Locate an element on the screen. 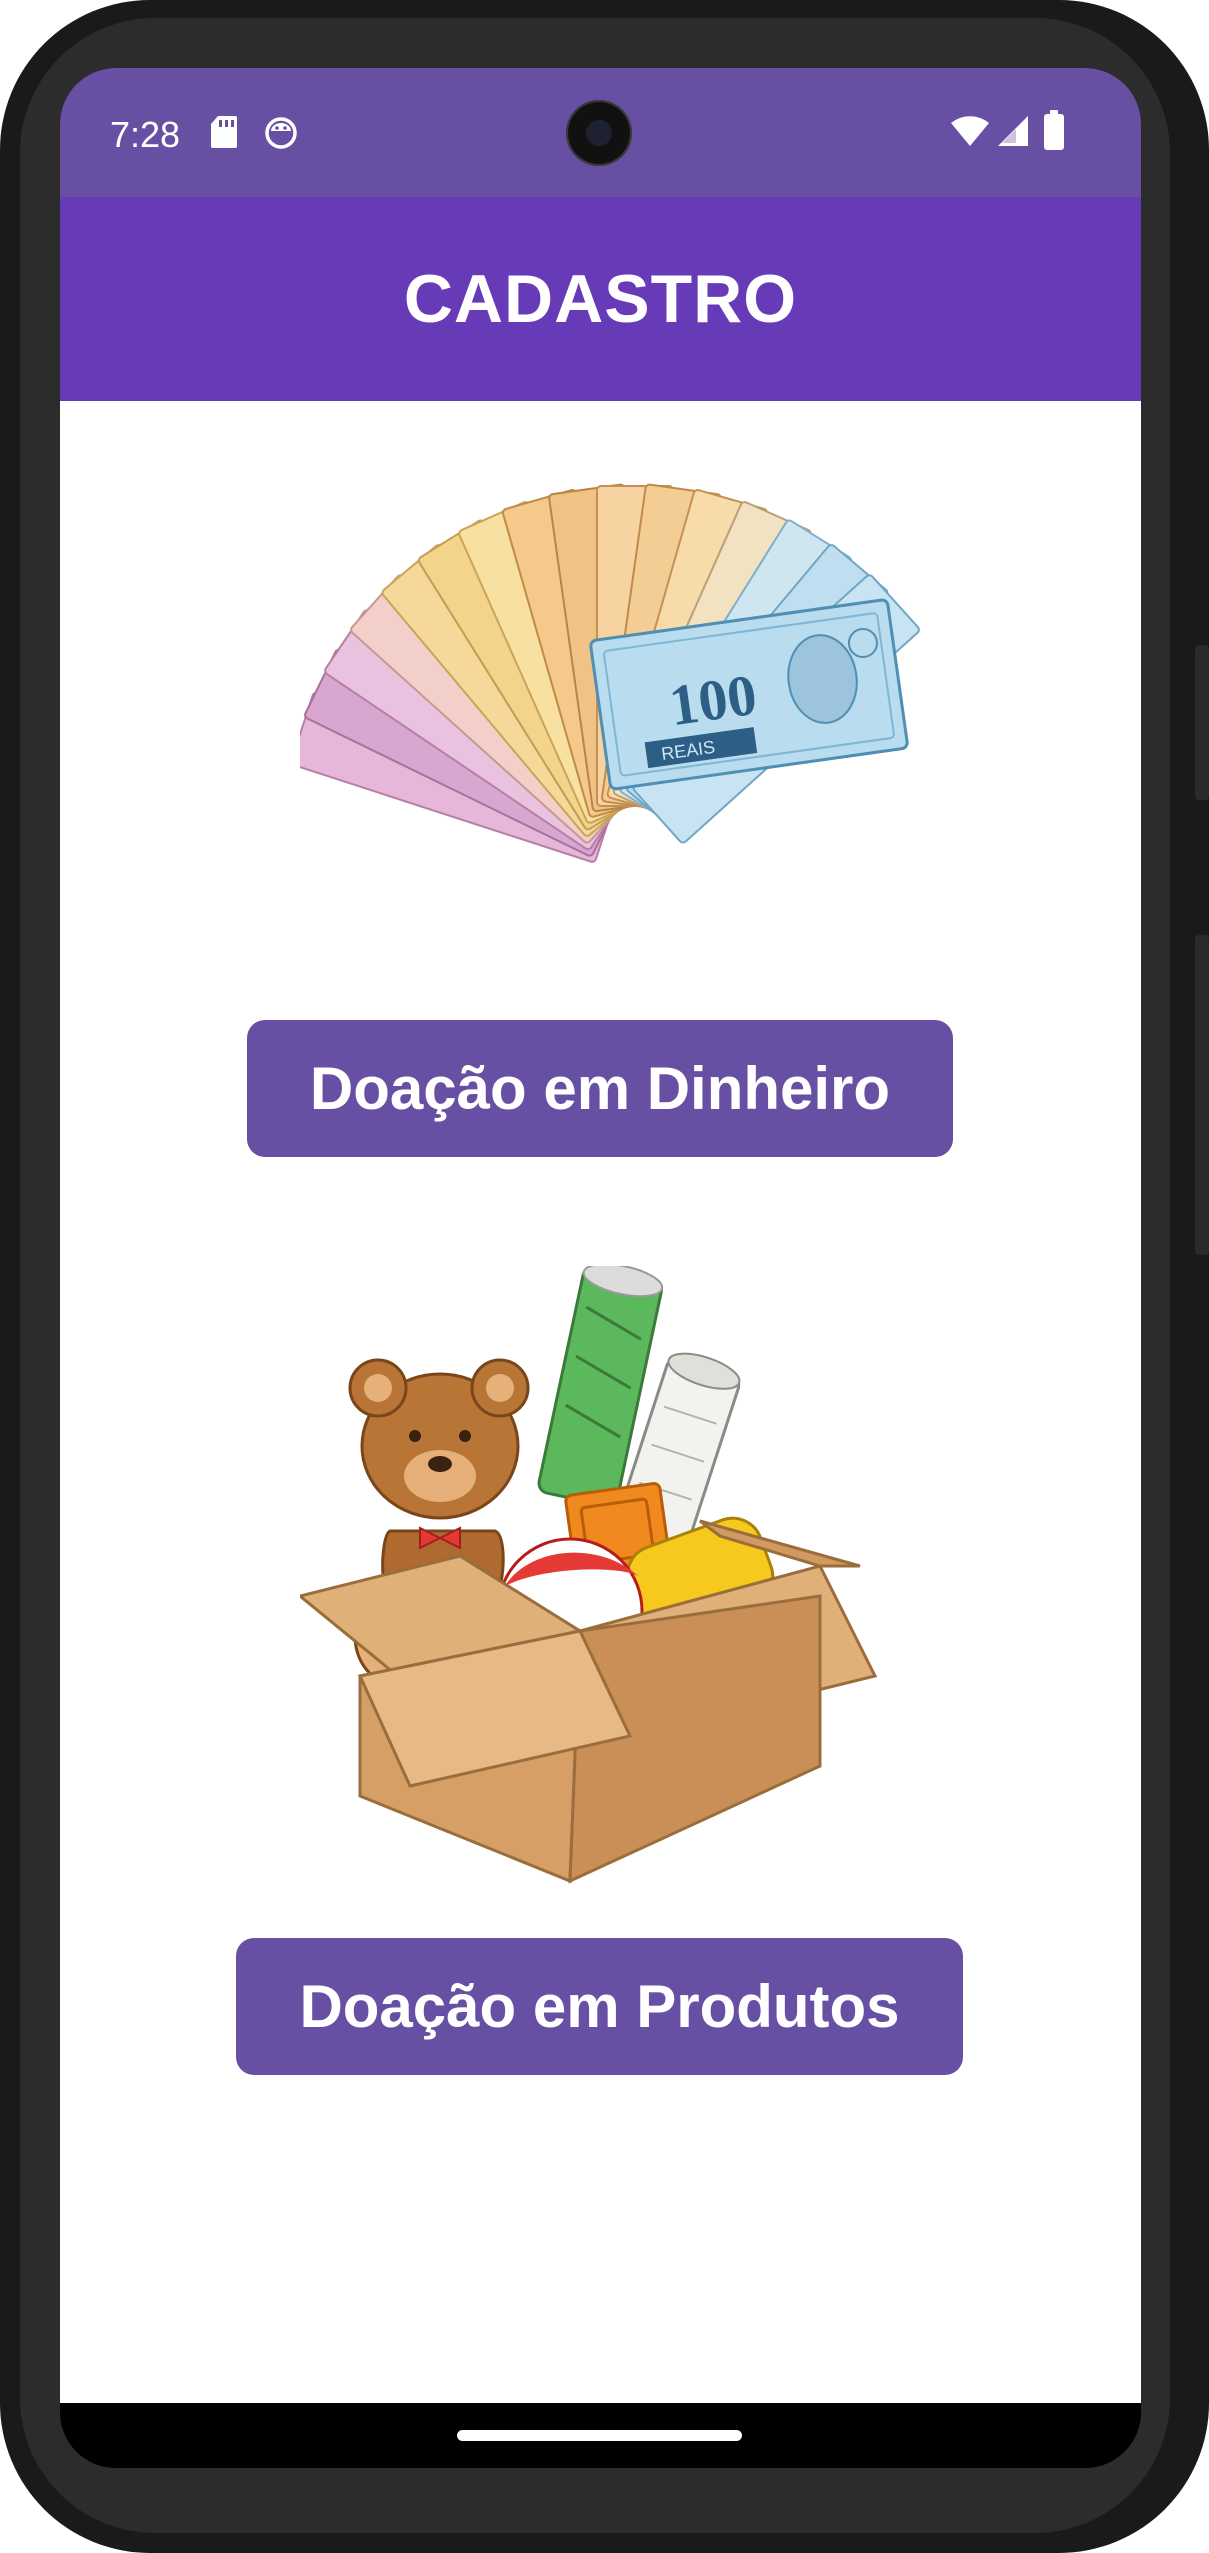 This screenshot has height=2553, width=1209. app-bar: CADASTRO is located at coordinates (600, 299).